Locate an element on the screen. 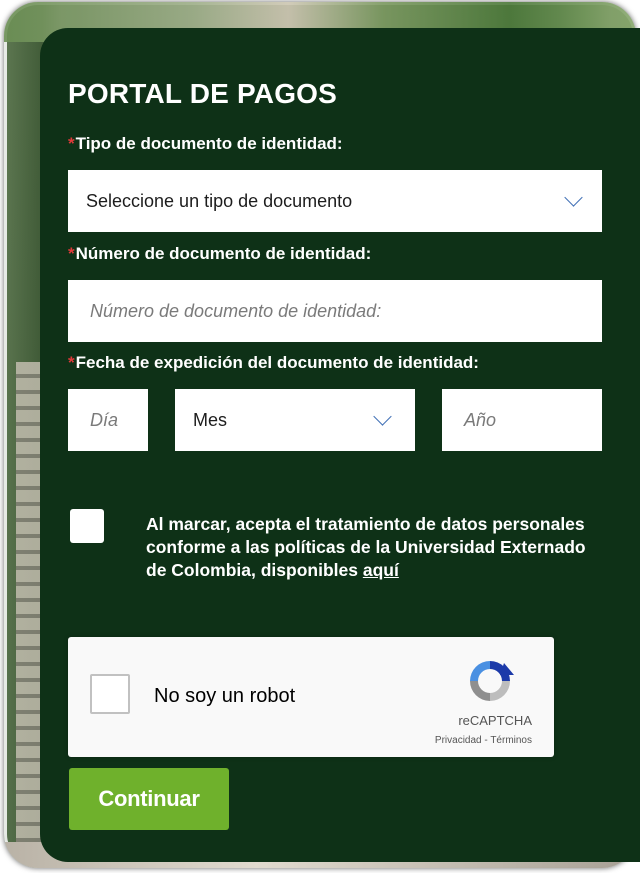  doc-number-placeholder: Número de documento de identidad: is located at coordinates (236, 310).